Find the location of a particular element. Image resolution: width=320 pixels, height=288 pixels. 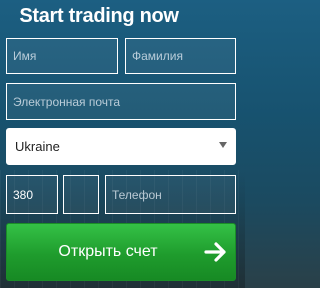

form-title: Start trading now is located at coordinates (99, 16).